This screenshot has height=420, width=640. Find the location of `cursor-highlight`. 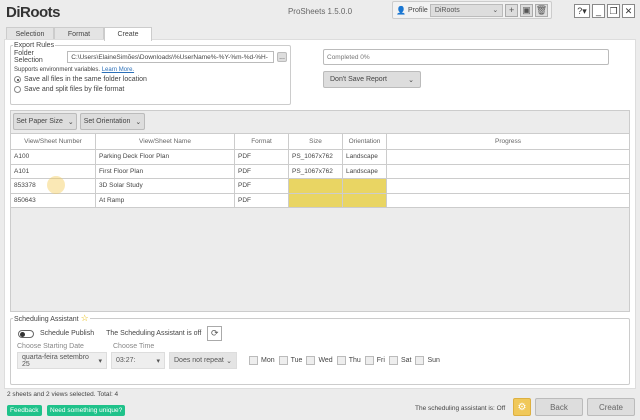

cursor-highlight is located at coordinates (56, 185).